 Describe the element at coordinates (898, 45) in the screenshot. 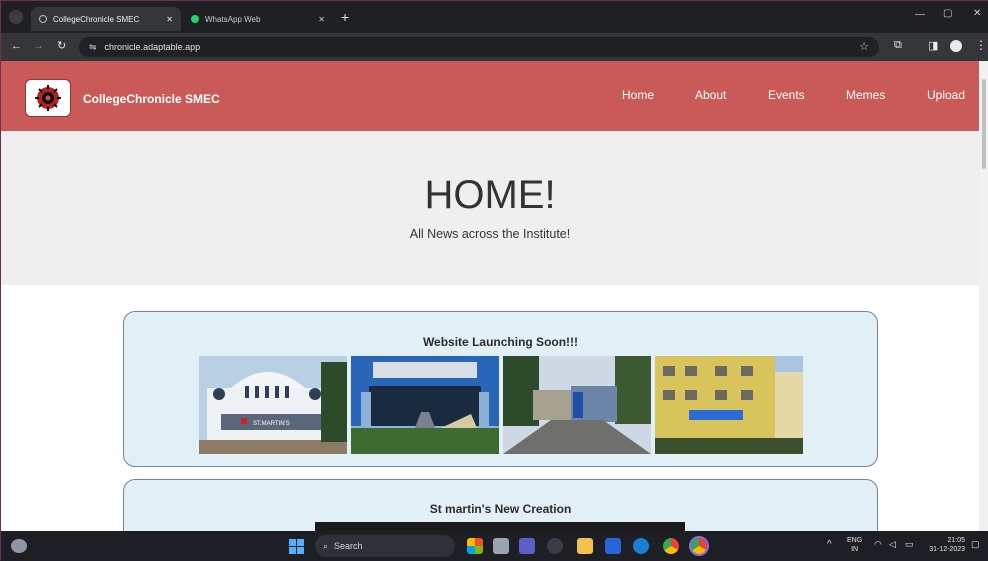

I see `extensions-icon: ⧉` at that location.